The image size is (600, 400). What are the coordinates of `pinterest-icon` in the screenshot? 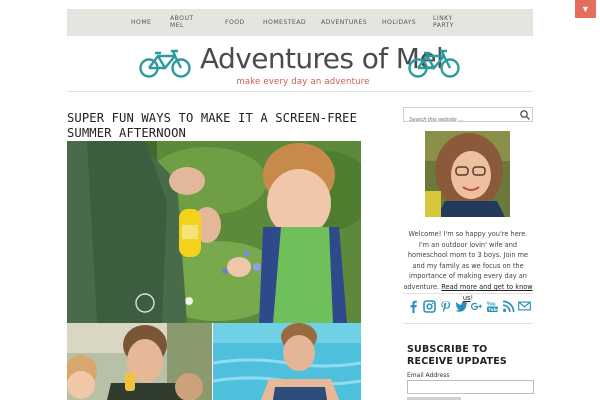 It's located at (445, 306).